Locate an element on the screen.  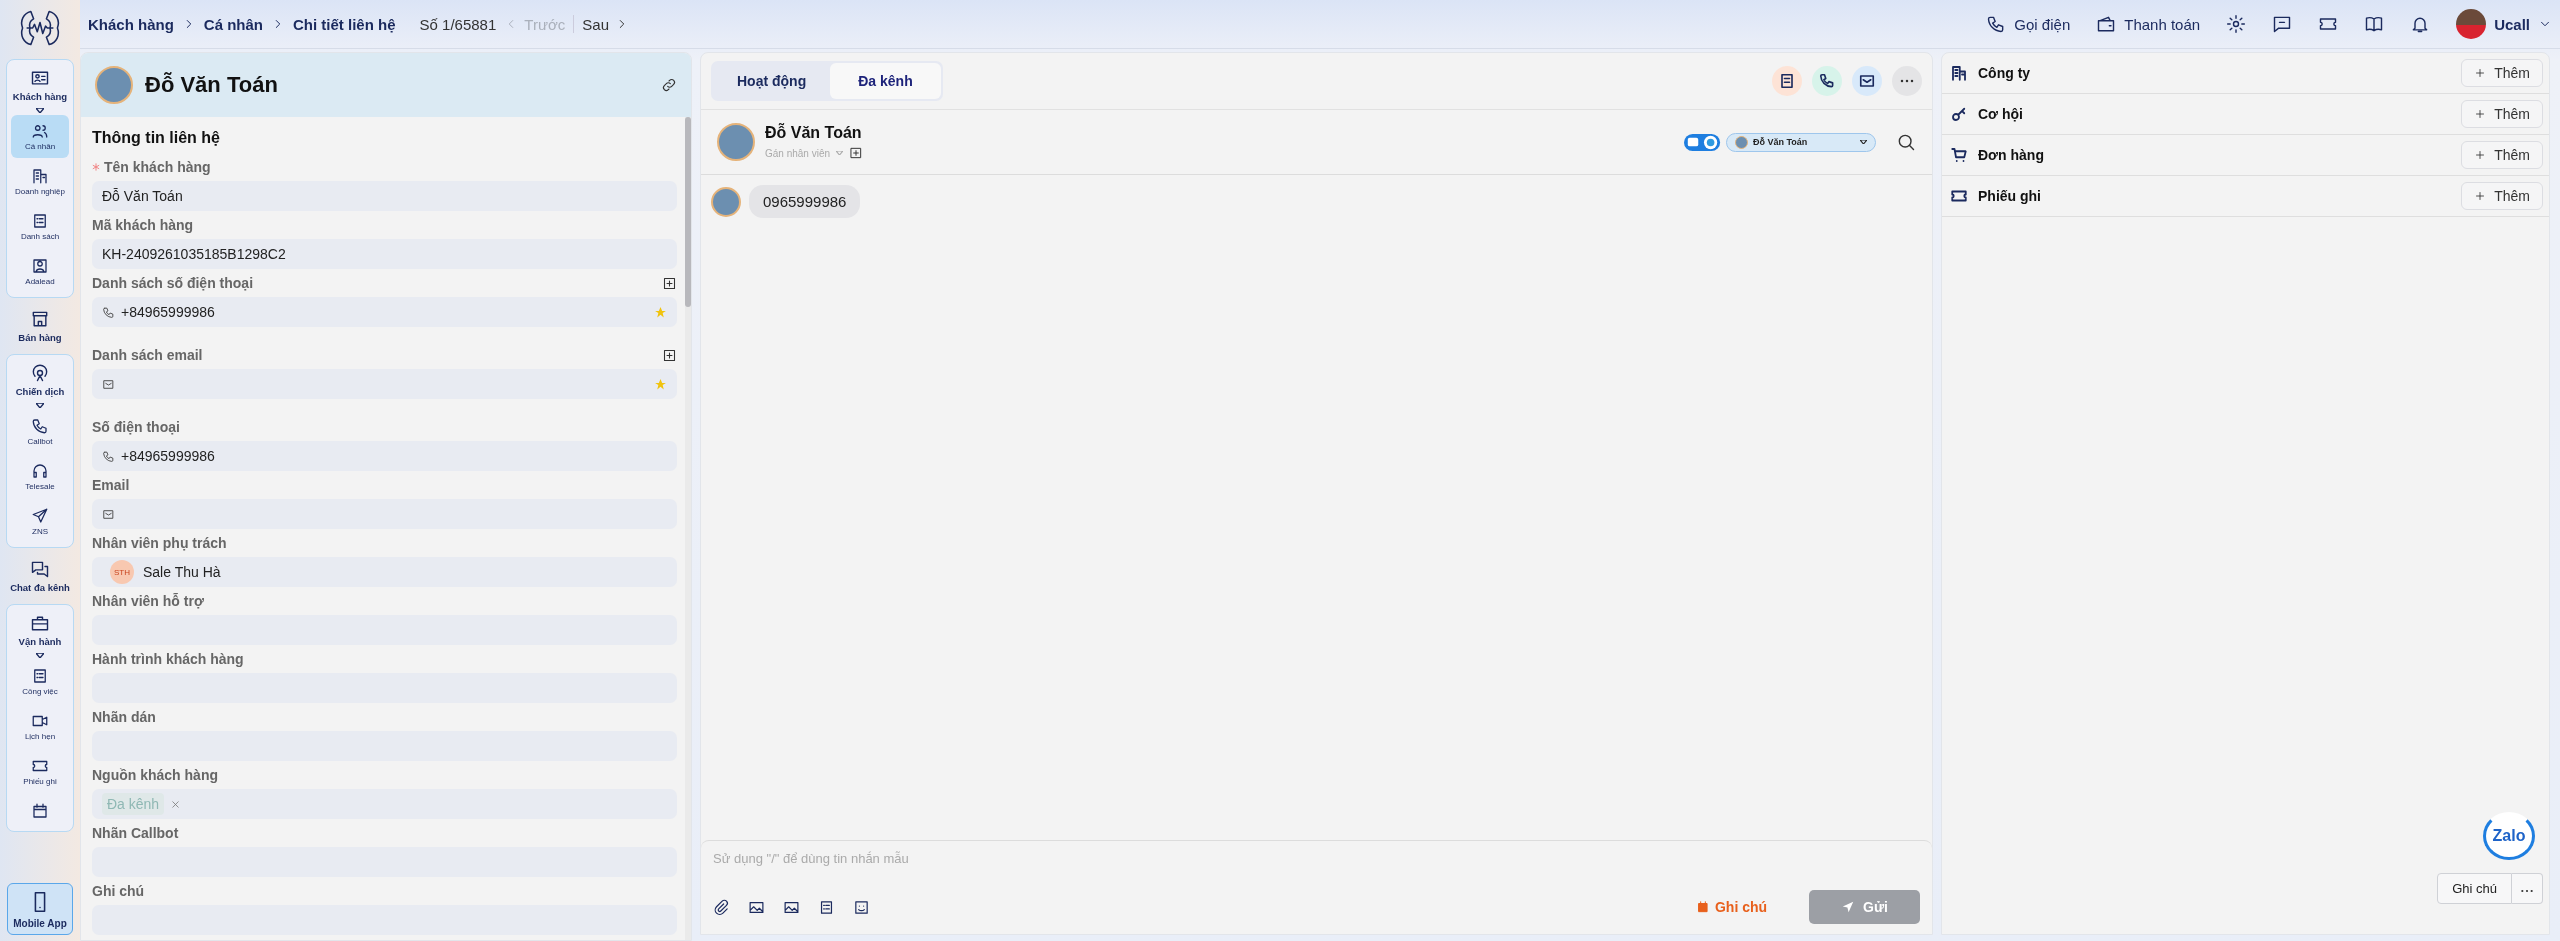
nav-item: Công việc is located at coordinates (40, 681).